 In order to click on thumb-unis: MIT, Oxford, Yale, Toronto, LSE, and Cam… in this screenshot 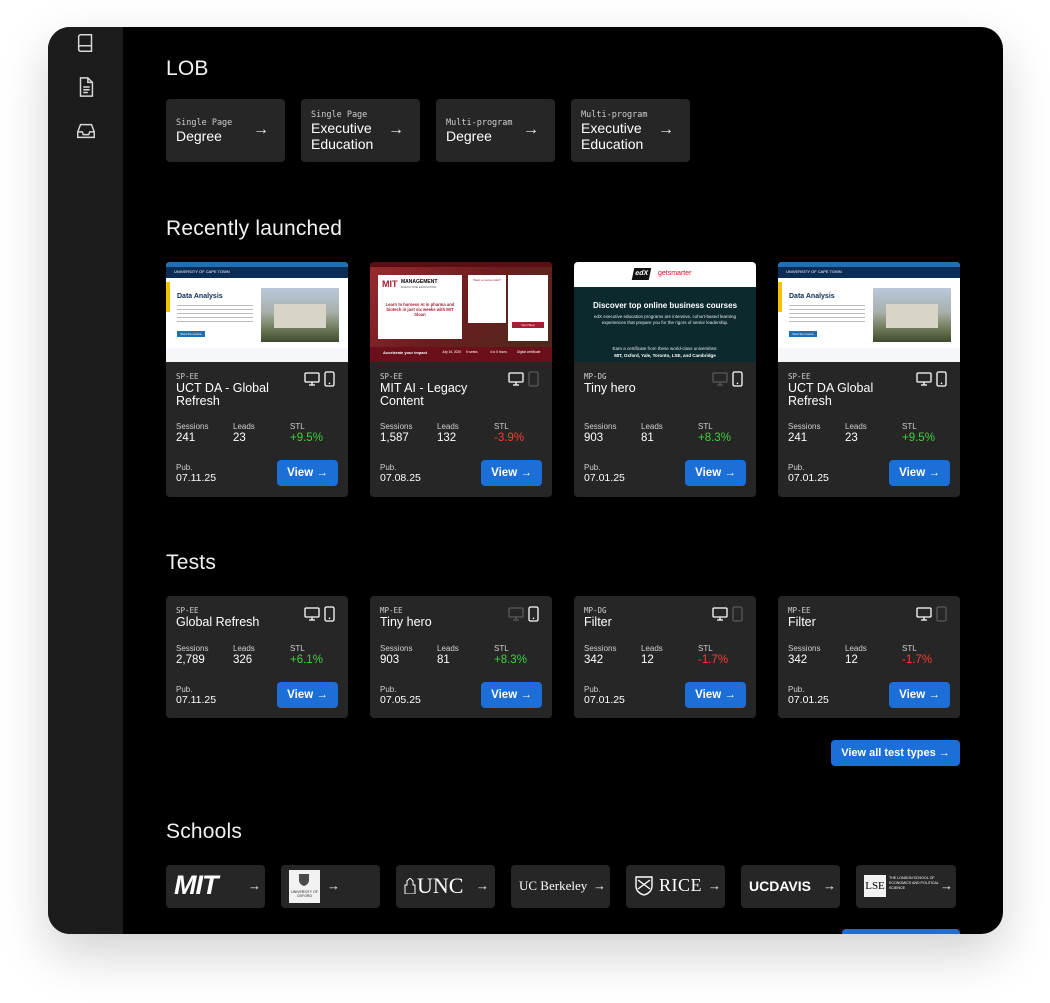, I will do `click(665, 355)`.